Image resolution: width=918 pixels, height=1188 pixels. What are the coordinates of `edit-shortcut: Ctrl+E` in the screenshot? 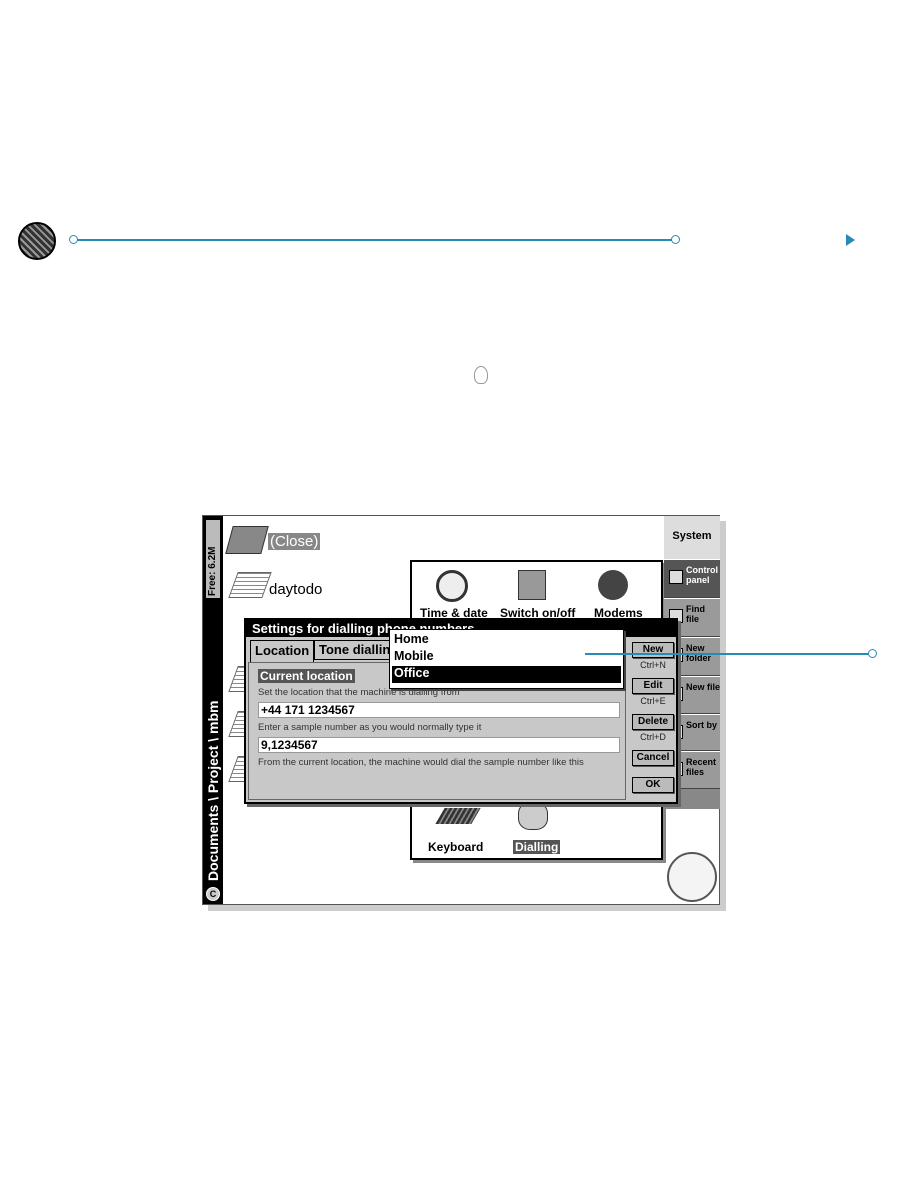 It's located at (653, 701).